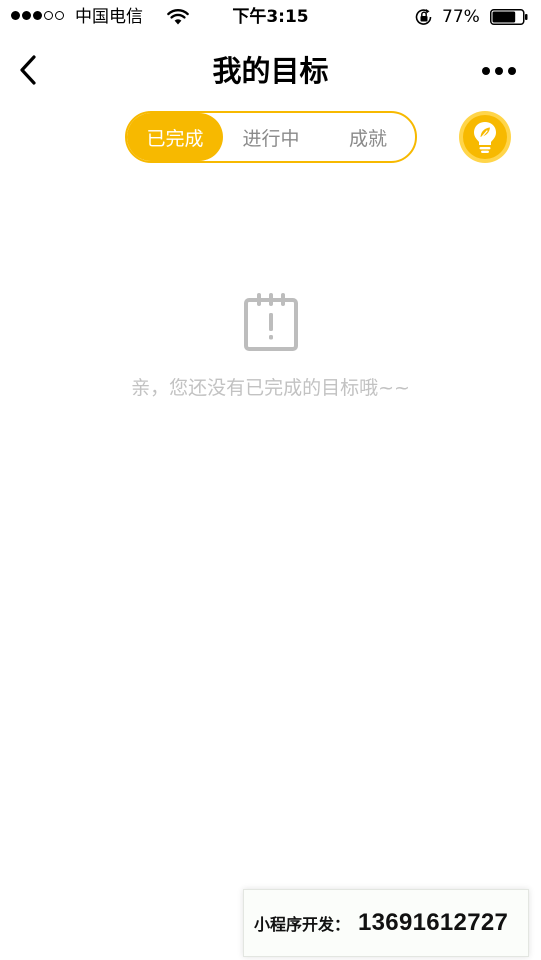  I want to click on page-title: 我的目标, so click(270, 71).